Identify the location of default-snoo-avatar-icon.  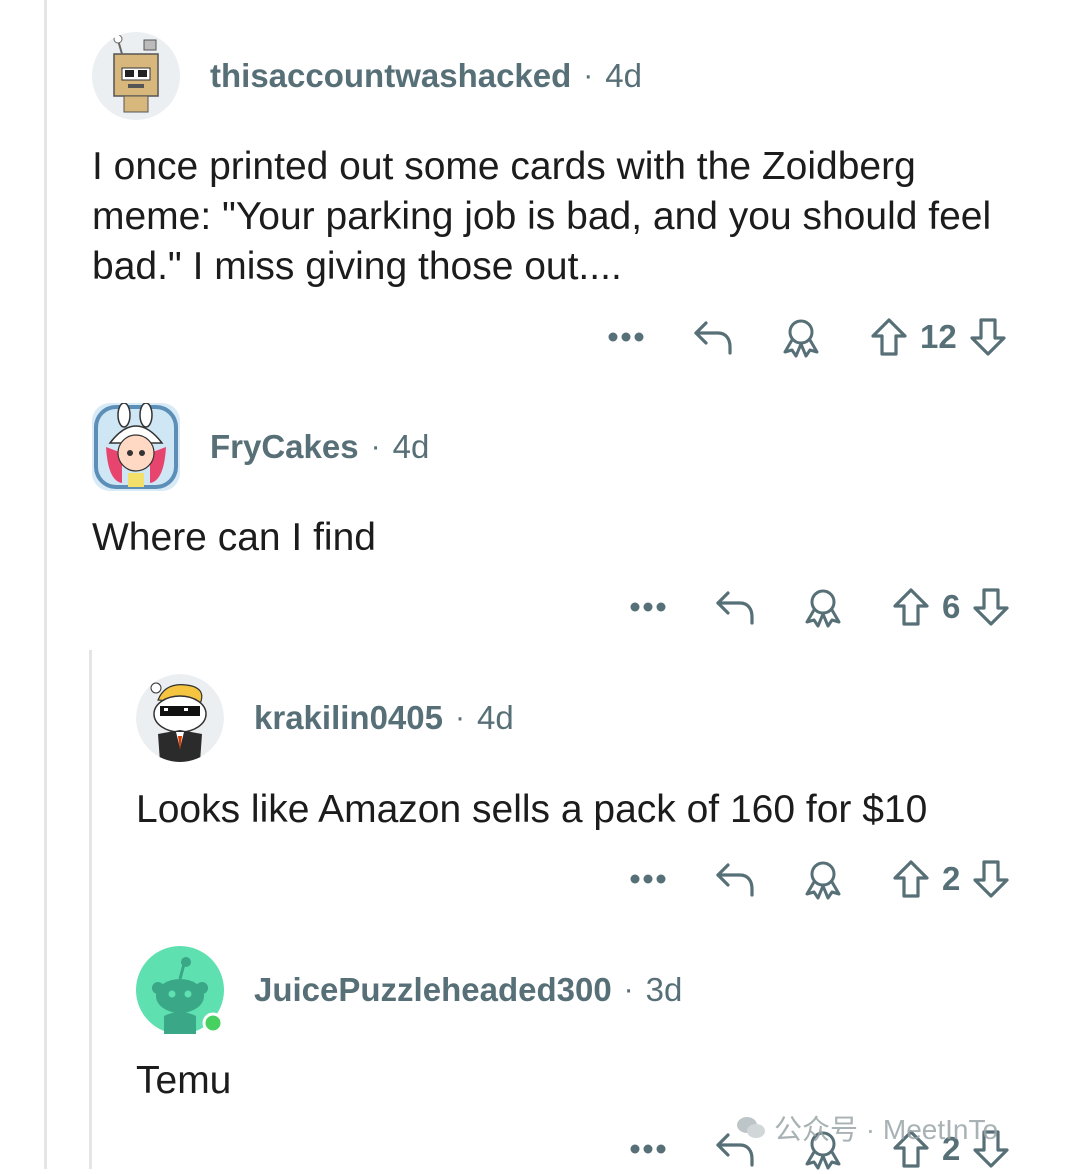
(180, 990).